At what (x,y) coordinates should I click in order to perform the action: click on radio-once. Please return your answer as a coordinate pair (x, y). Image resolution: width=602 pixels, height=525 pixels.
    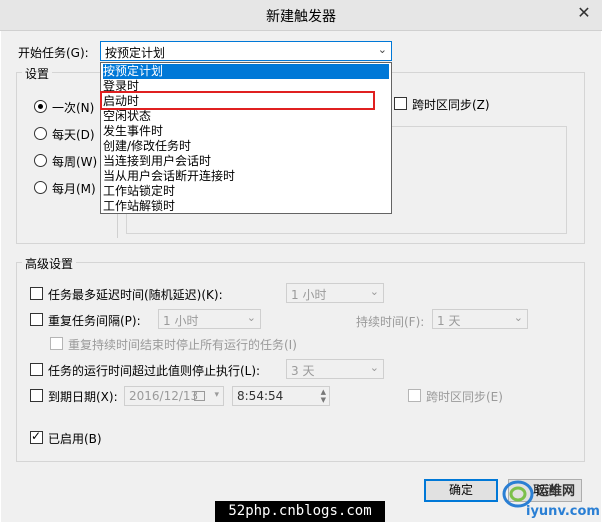
    Looking at the image, I should click on (40, 106).